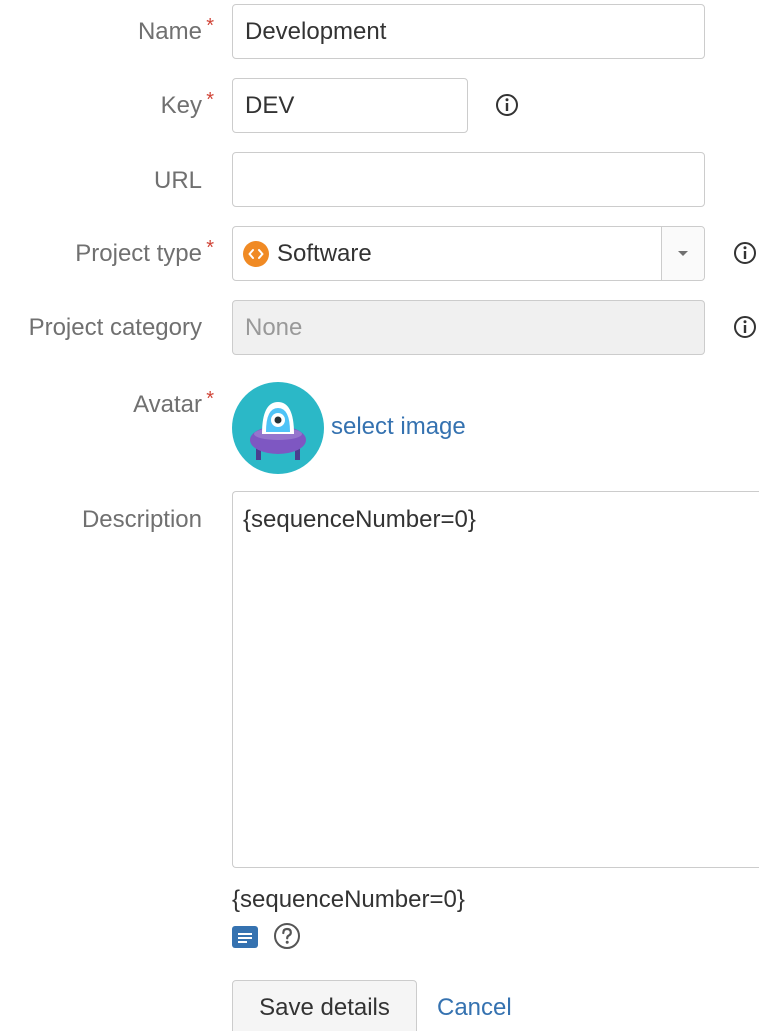 The width and height of the screenshot is (759, 1031). What do you see at coordinates (745, 253) in the screenshot?
I see `project-type-info-icon` at bounding box center [745, 253].